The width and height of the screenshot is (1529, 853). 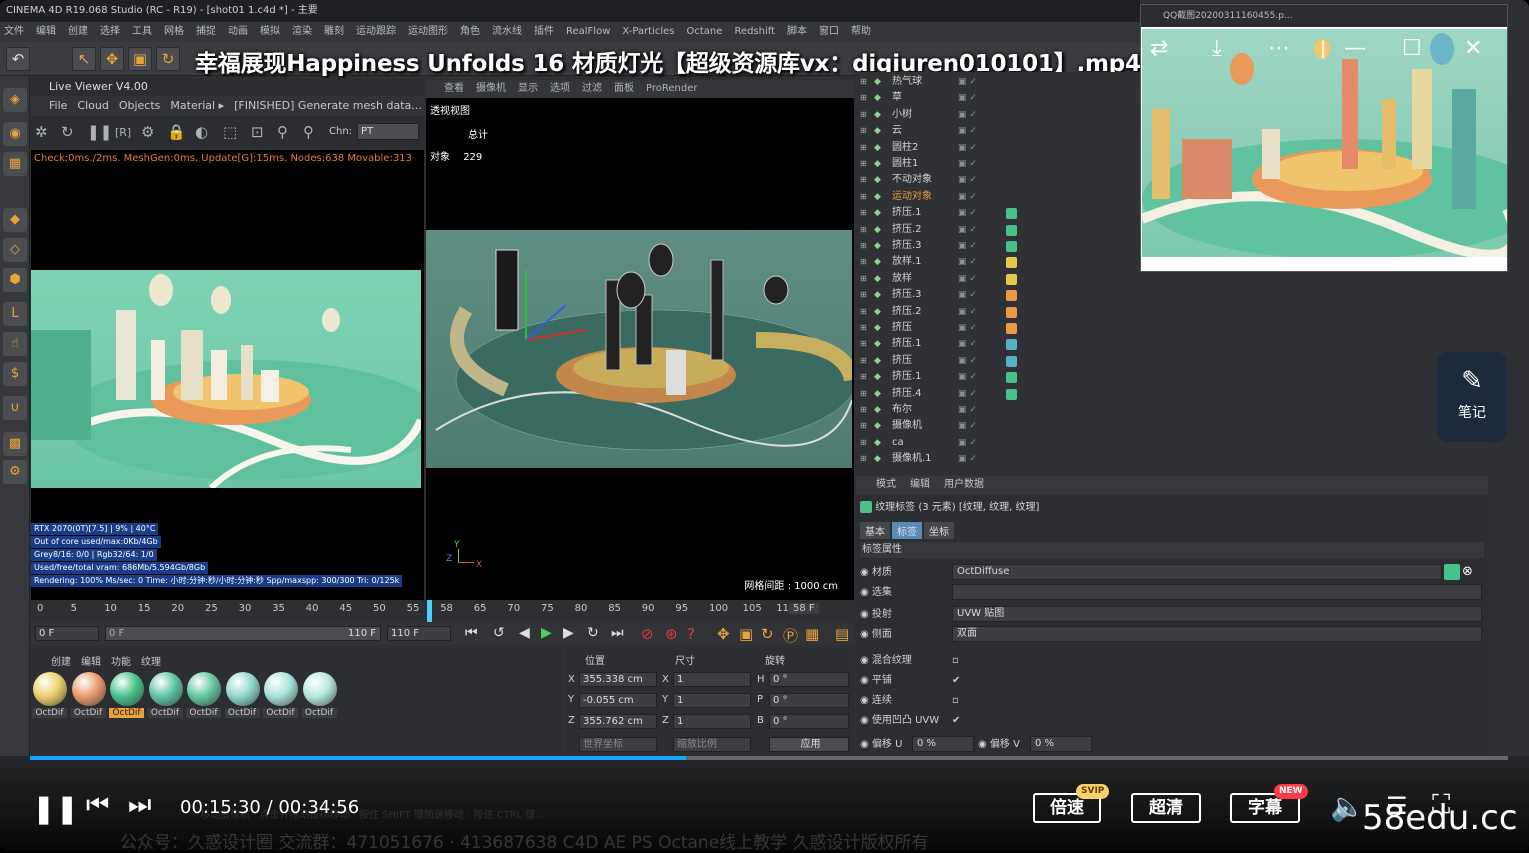 I want to click on key-position-icon: ✥, so click(x=723, y=634).